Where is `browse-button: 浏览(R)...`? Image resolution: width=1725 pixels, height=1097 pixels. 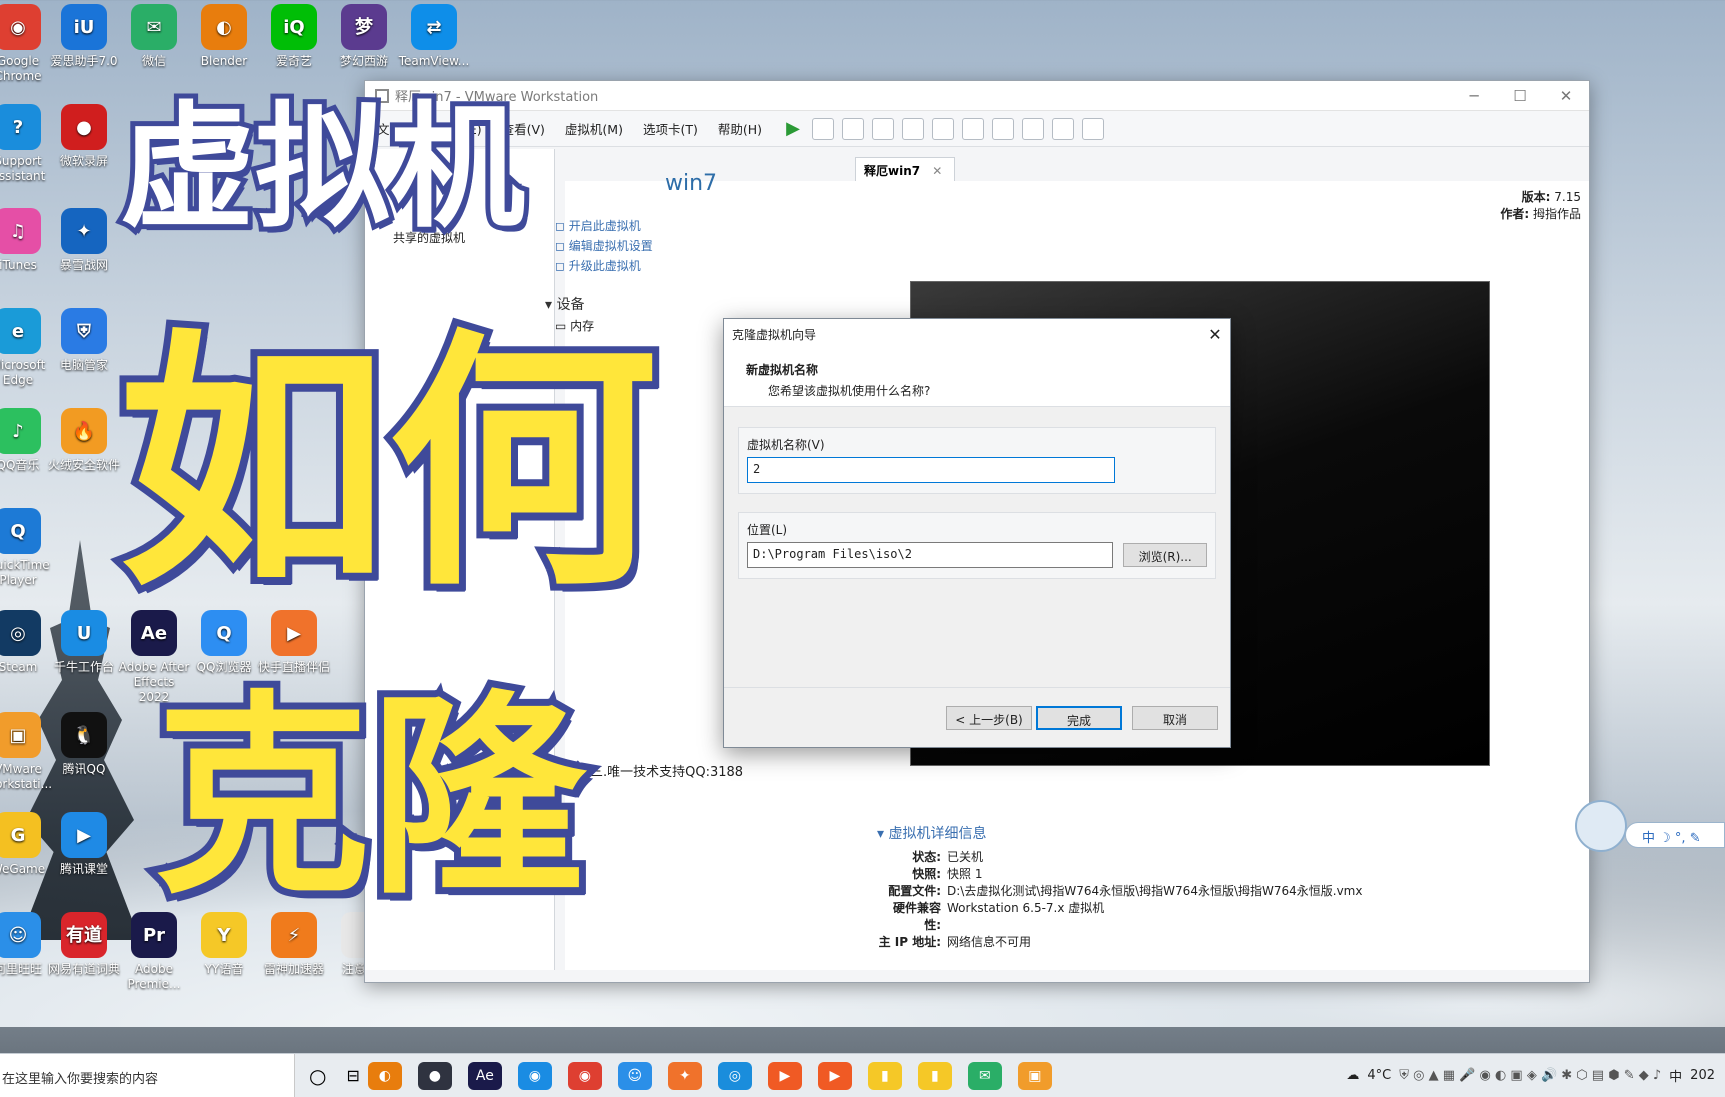 browse-button: 浏览(R)... is located at coordinates (1165, 555).